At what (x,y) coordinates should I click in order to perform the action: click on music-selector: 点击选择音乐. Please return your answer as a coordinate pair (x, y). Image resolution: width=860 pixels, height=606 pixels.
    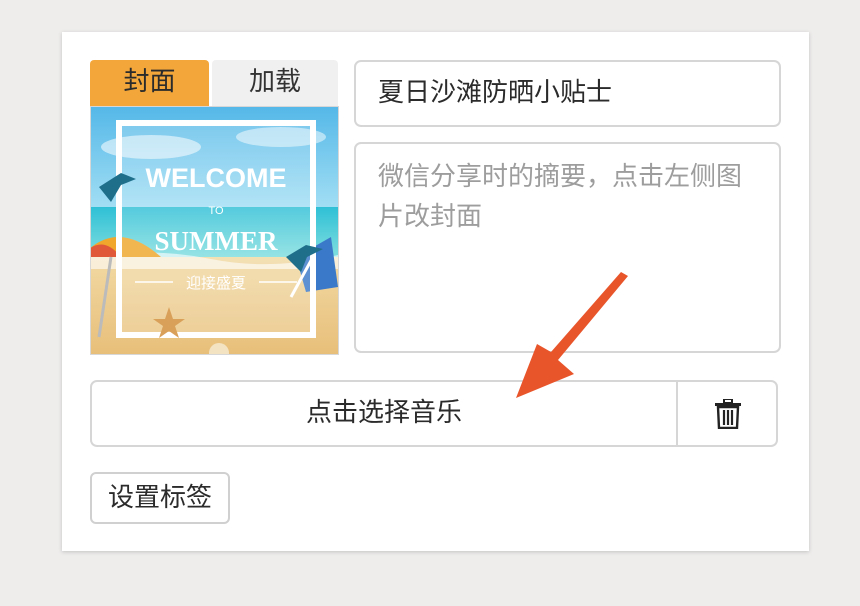
    Looking at the image, I should click on (434, 413).